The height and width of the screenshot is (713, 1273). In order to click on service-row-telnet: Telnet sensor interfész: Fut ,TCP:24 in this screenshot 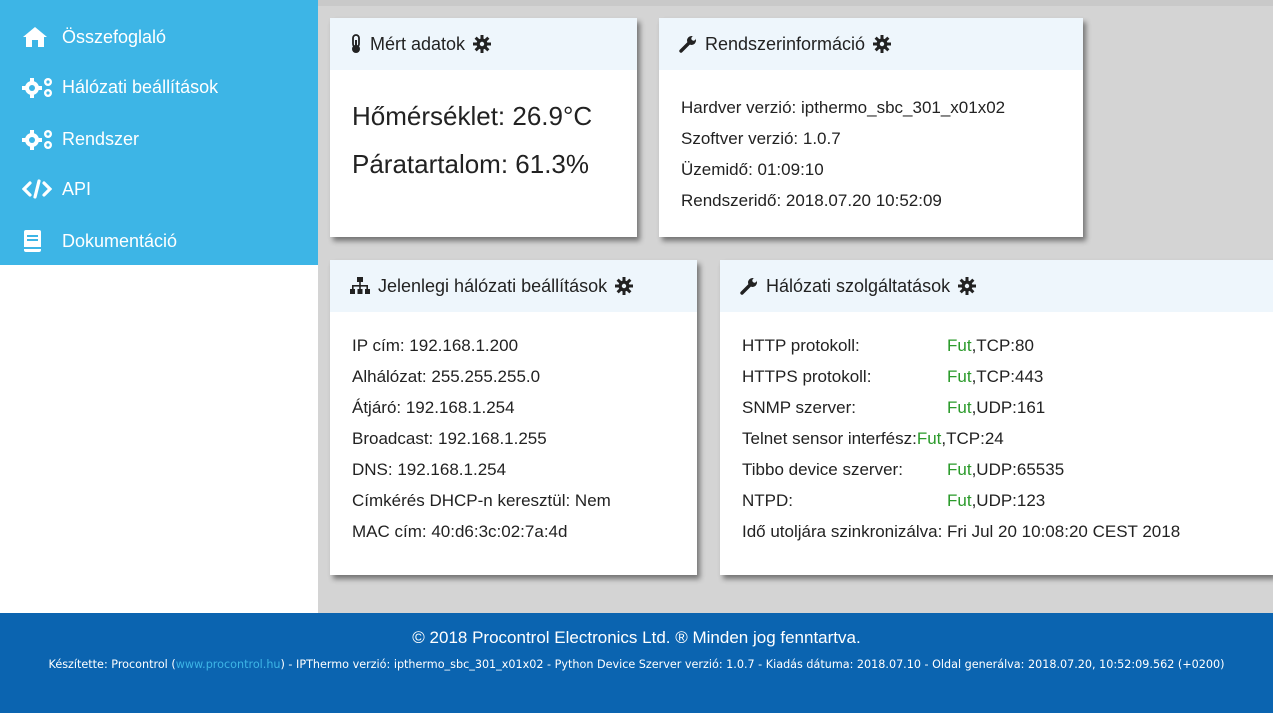, I will do `click(996, 438)`.